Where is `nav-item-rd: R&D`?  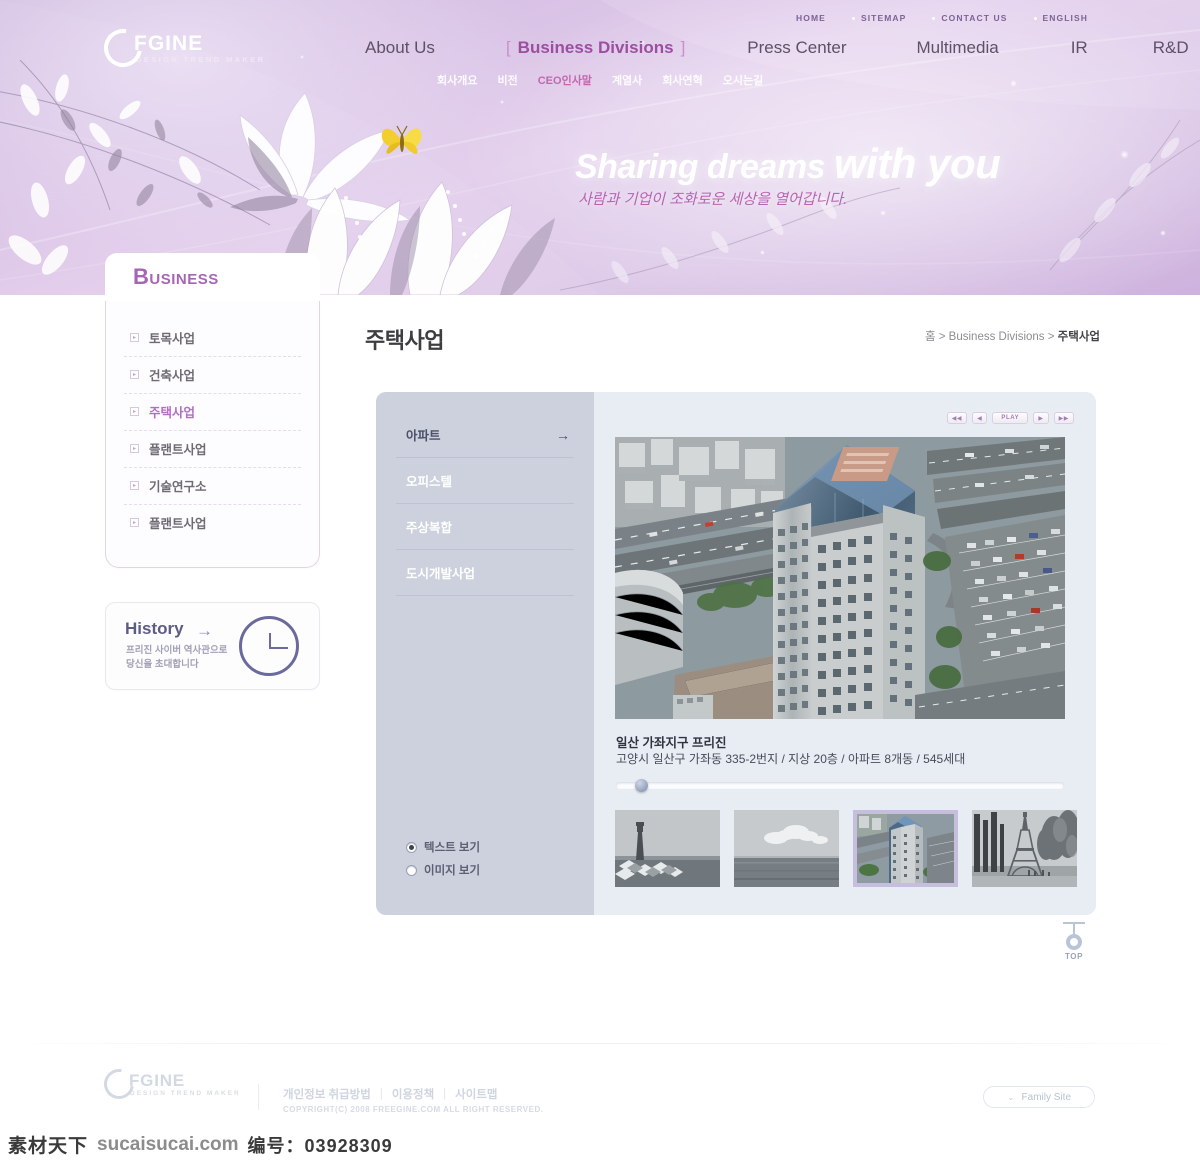 nav-item-rd: R&D is located at coordinates (1171, 48).